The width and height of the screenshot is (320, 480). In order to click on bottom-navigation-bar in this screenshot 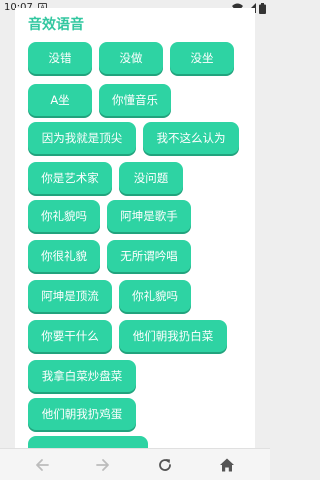, I will do `click(135, 464)`.